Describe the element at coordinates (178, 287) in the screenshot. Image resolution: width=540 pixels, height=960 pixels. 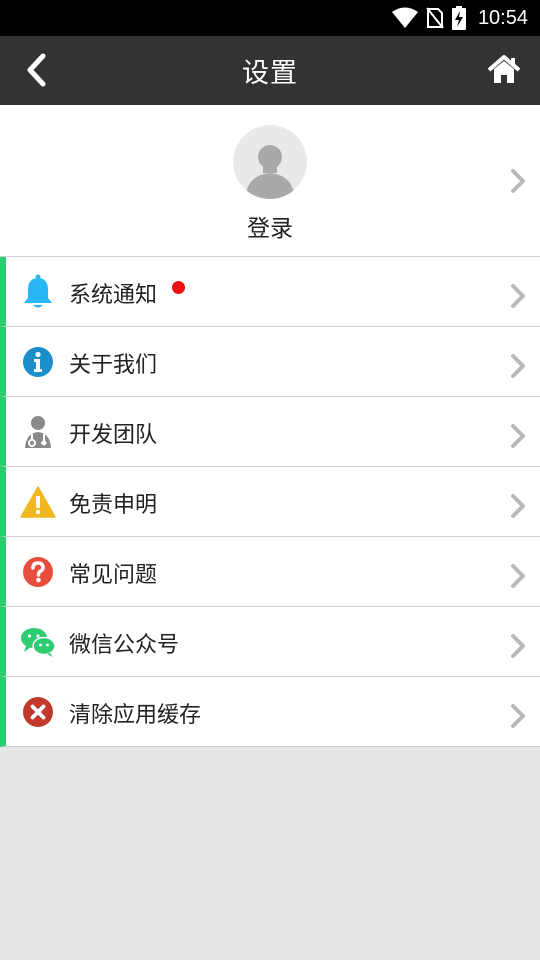
I see `unread-badge` at that location.